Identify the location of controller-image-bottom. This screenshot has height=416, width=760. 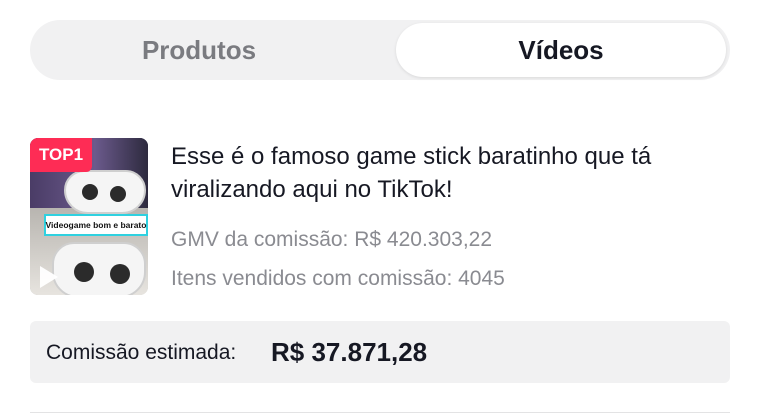
(99, 268).